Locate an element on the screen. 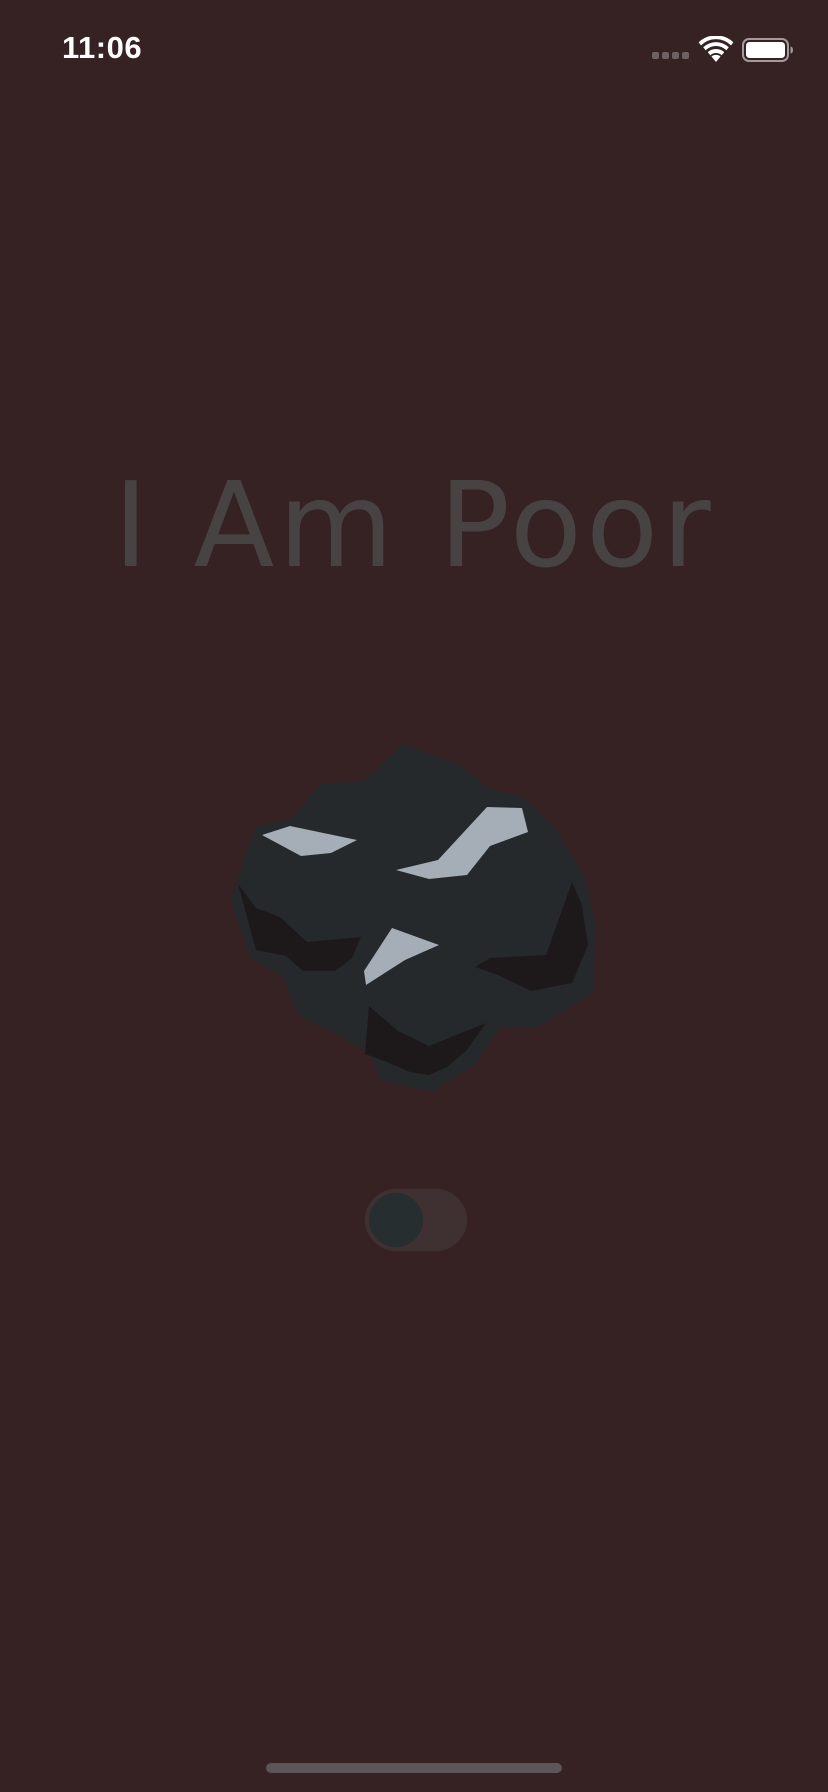 Image resolution: width=828 pixels, height=1792 pixels. poor-toggle is located at coordinates (416, 1220).